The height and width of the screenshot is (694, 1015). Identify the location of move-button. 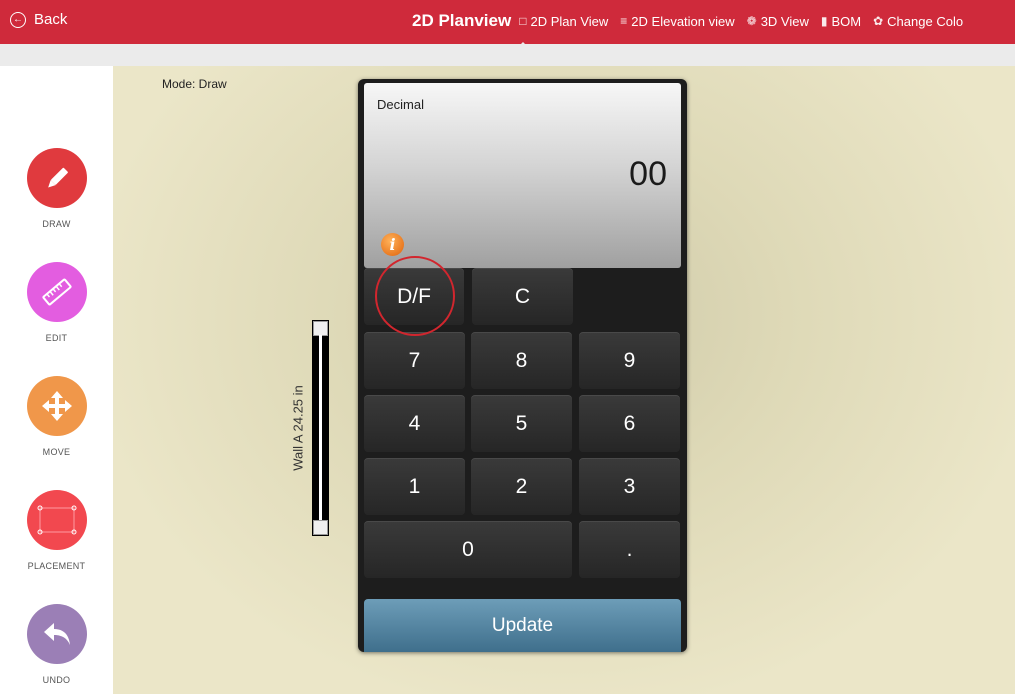
(56, 406).